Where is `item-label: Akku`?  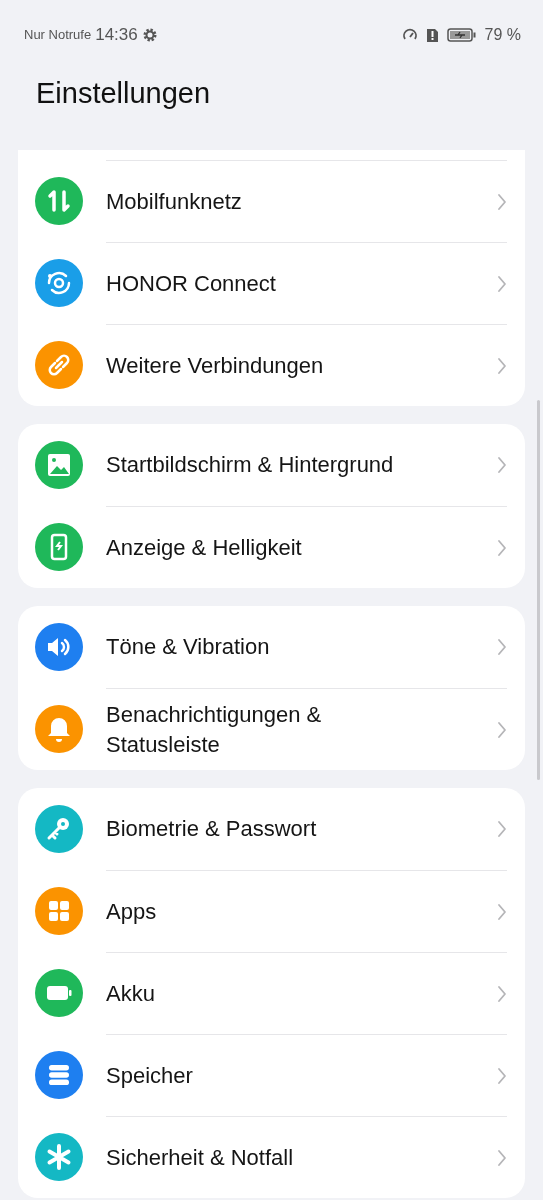 item-label: Akku is located at coordinates (131, 993).